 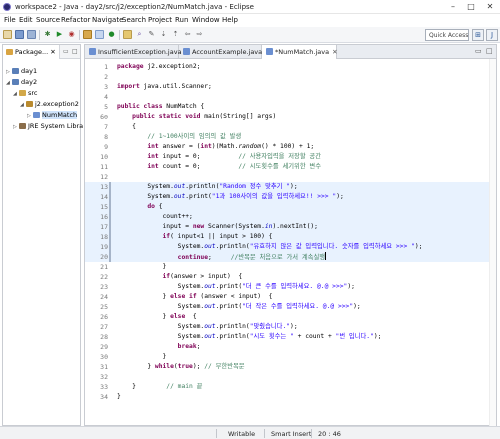 I want to click on tree-item: ◢ j2.exception2, so click(x=49, y=104).